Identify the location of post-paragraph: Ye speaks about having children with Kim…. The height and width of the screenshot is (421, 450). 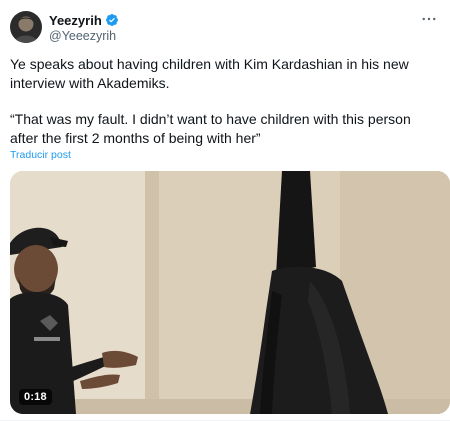
(209, 73).